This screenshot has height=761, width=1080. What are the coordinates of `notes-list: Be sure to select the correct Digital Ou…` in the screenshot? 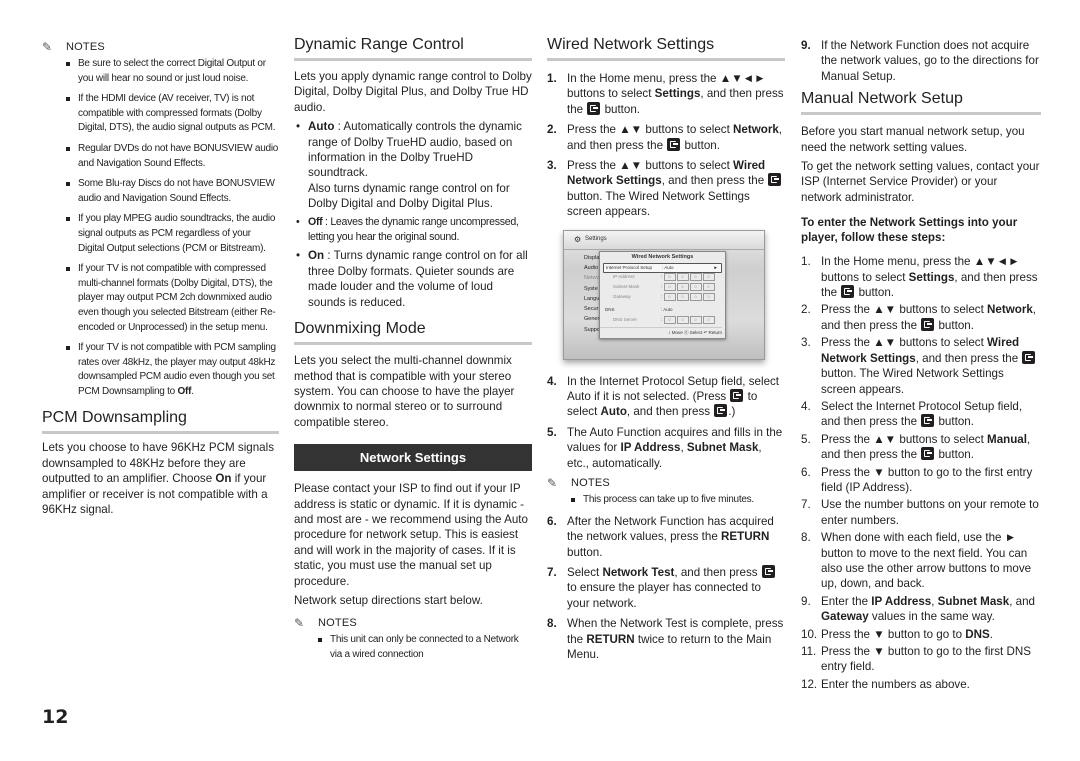 It's located at (172, 228).